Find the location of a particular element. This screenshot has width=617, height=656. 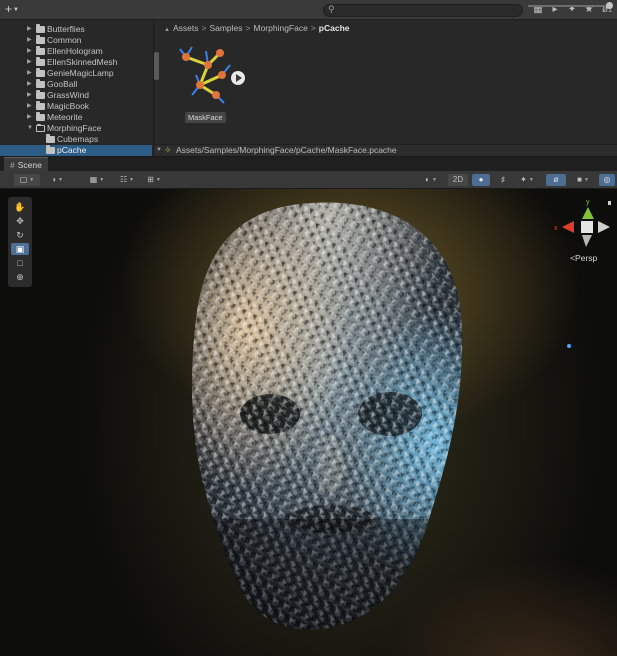

tree-item-morphingface: ▼ MorphingFace is located at coordinates (76, 128).